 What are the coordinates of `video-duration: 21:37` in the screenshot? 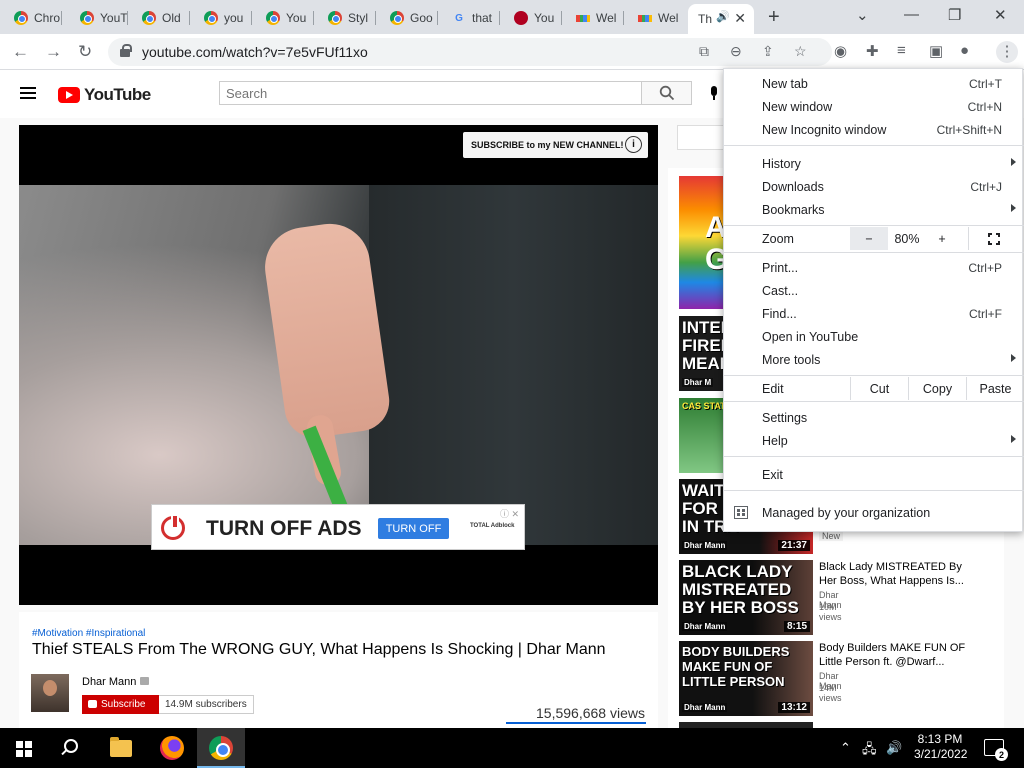 It's located at (794, 545).